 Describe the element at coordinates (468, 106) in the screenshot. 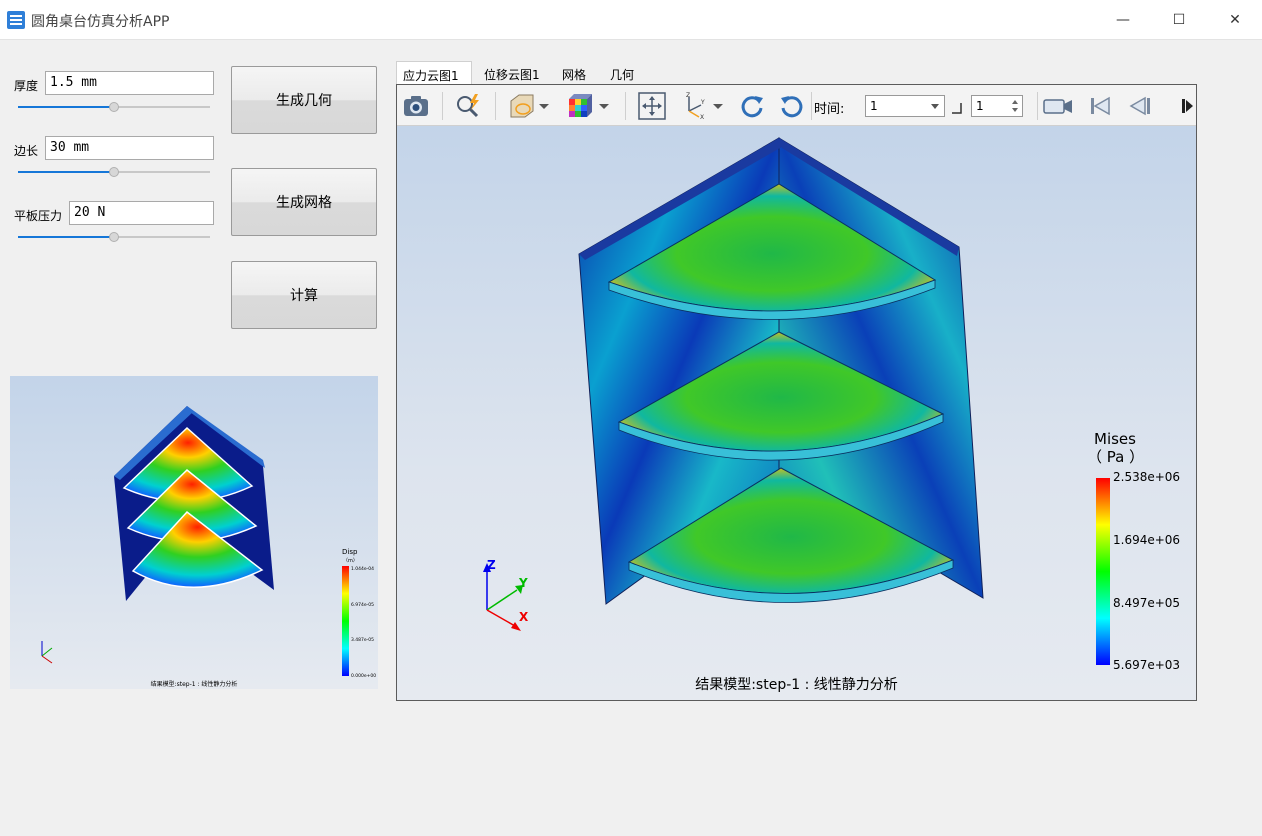

I see `zoom-fit-icon` at that location.